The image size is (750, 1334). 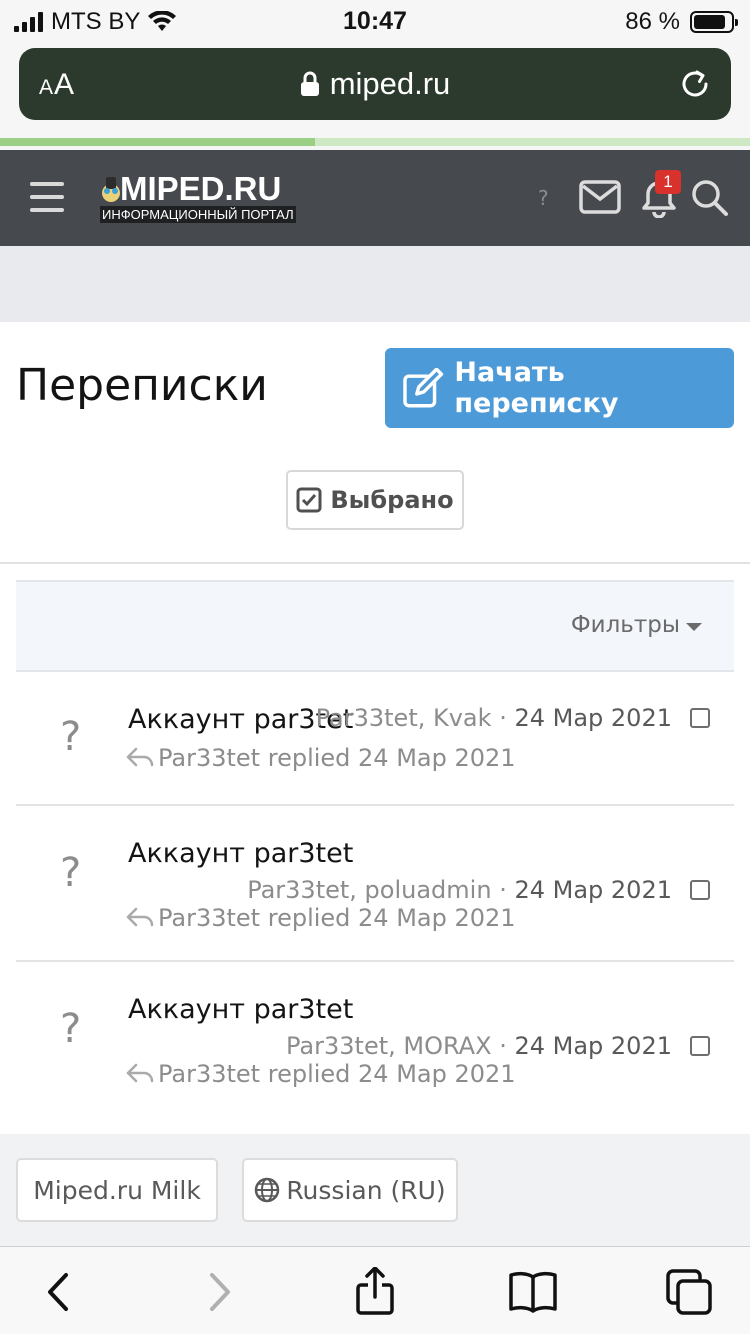 What do you see at coordinates (59, 1292) in the screenshot?
I see `back-icon` at bounding box center [59, 1292].